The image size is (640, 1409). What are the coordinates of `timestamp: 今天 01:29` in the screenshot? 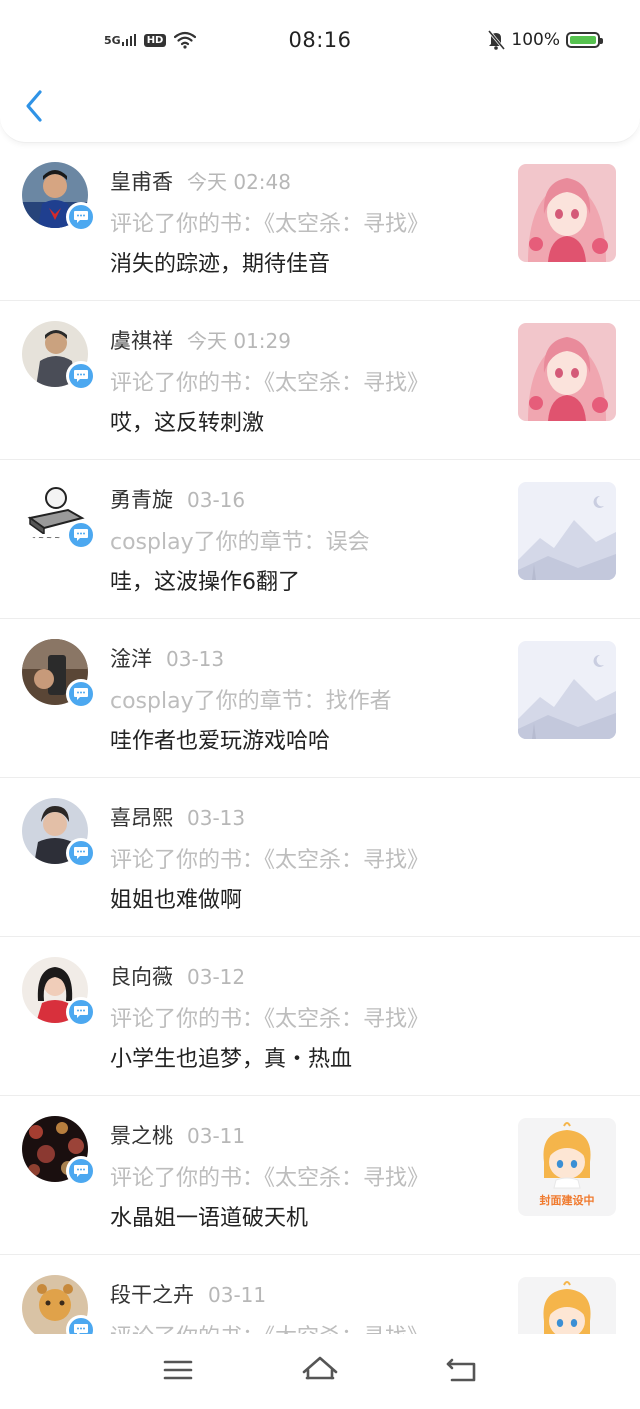 It's located at (239, 341).